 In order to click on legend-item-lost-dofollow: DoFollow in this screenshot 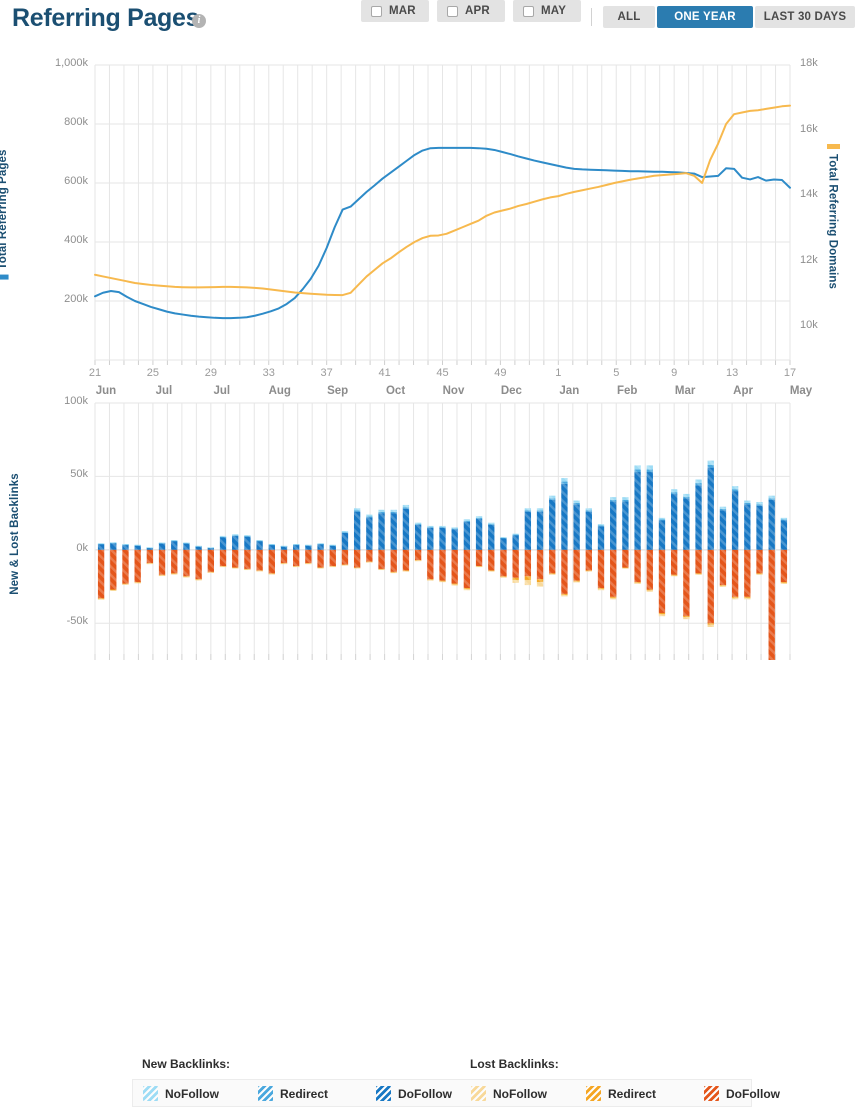, I will do `click(742, 1093)`.